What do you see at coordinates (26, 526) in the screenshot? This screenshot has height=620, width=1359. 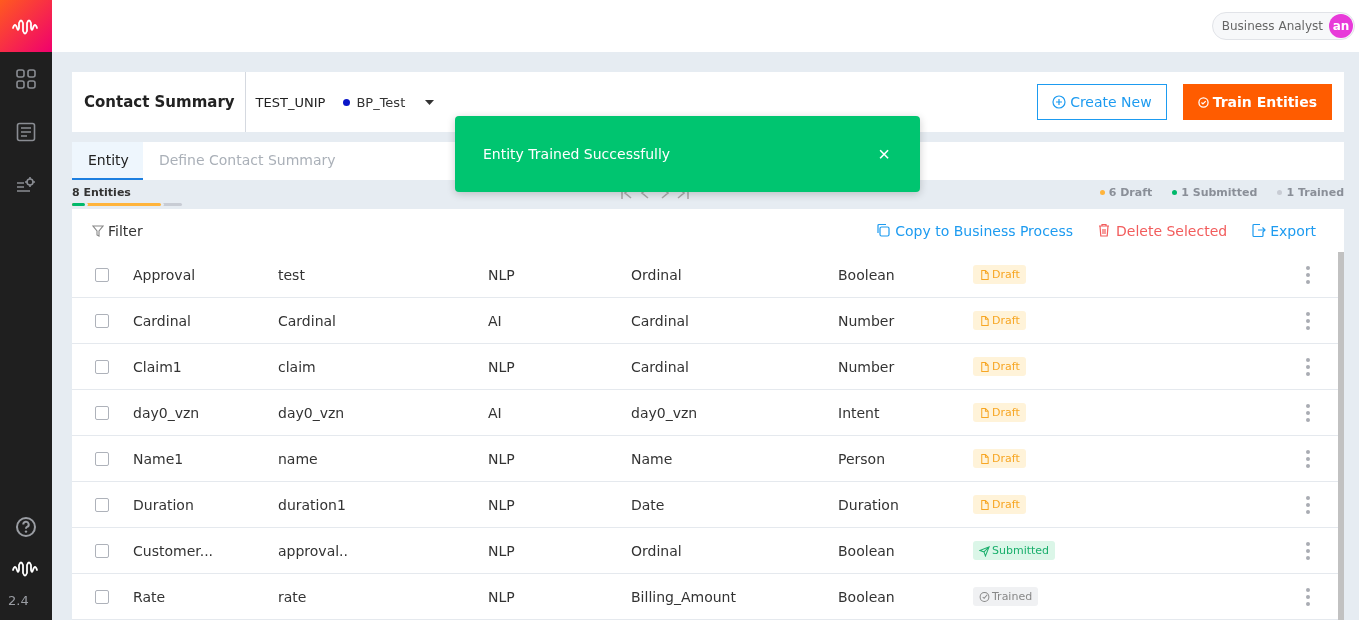 I see `help-icon` at bounding box center [26, 526].